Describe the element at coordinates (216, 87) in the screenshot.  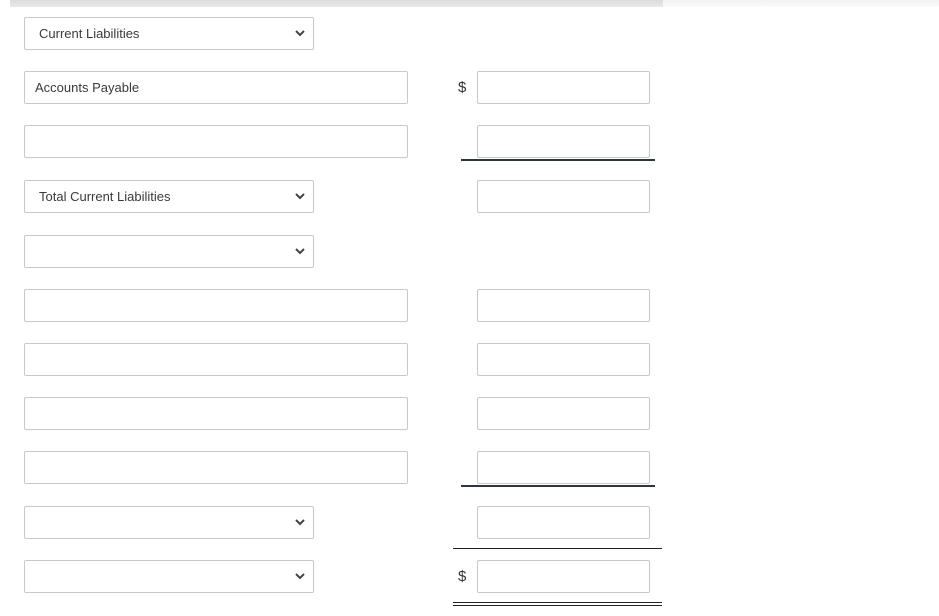
I see `account-name-input: Accounts Payable` at that location.